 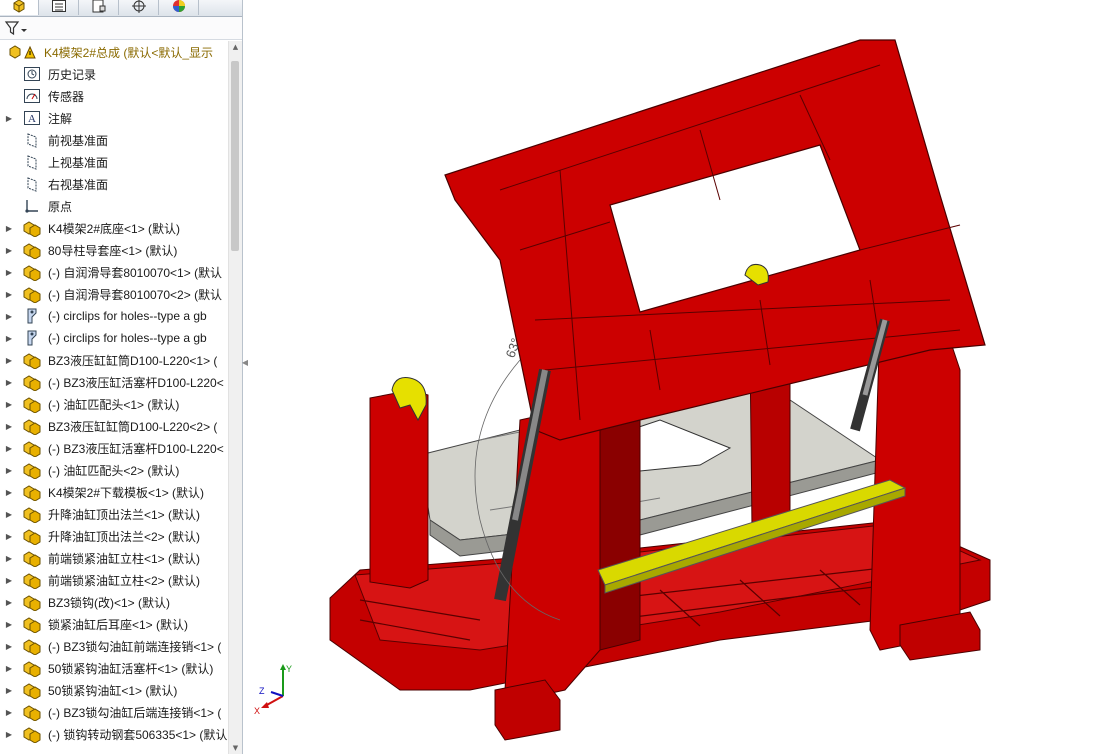 I want to click on tree-item: 上视基准面, so click(x=114, y=162).